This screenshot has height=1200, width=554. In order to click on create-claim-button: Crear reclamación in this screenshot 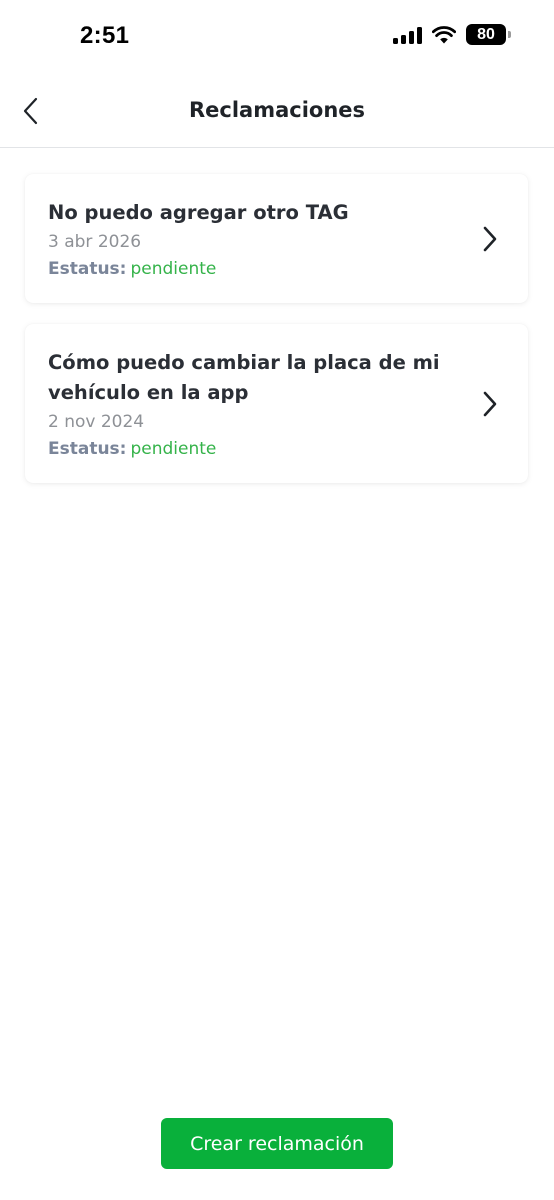, I will do `click(277, 1143)`.